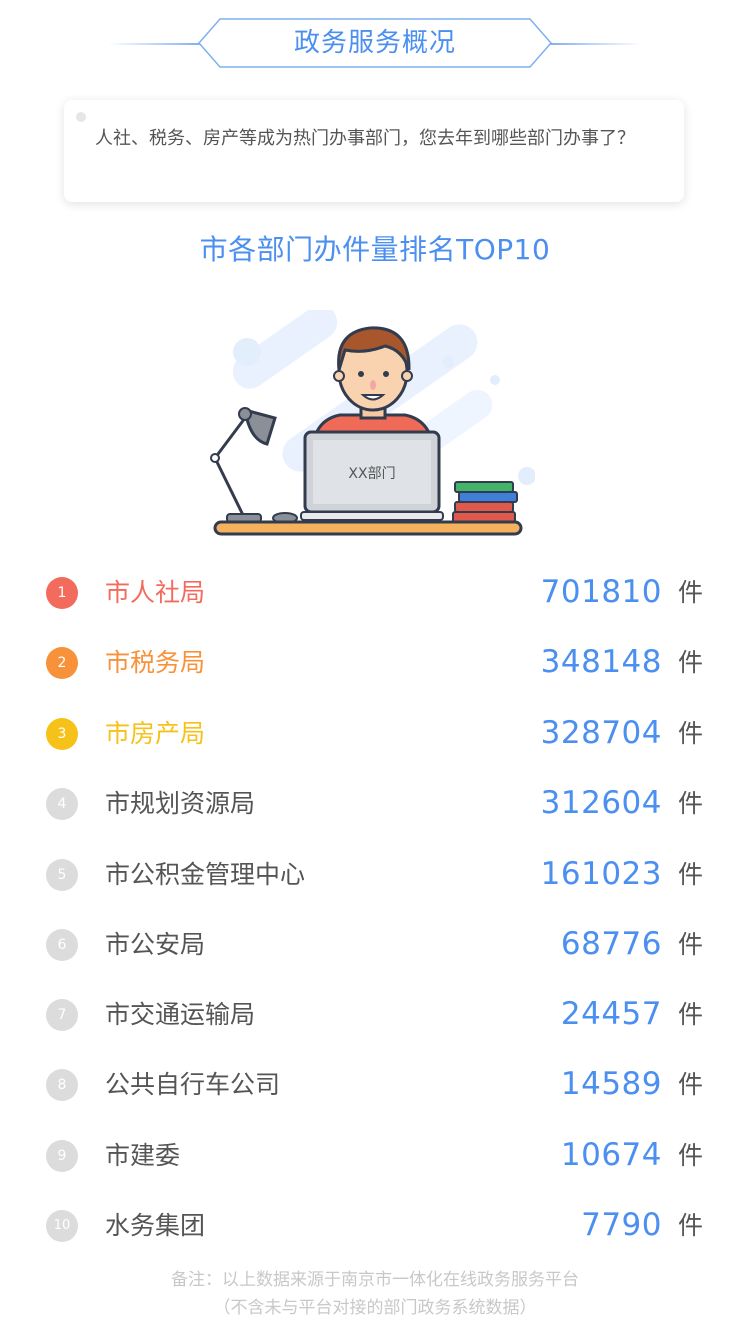  Describe the element at coordinates (601, 592) in the screenshot. I see `case-count: 701810` at that location.